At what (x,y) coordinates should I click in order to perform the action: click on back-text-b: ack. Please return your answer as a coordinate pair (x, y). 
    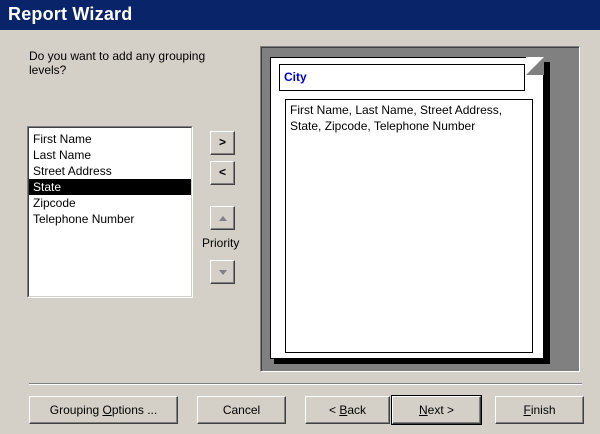
    Looking at the image, I should click on (357, 410).